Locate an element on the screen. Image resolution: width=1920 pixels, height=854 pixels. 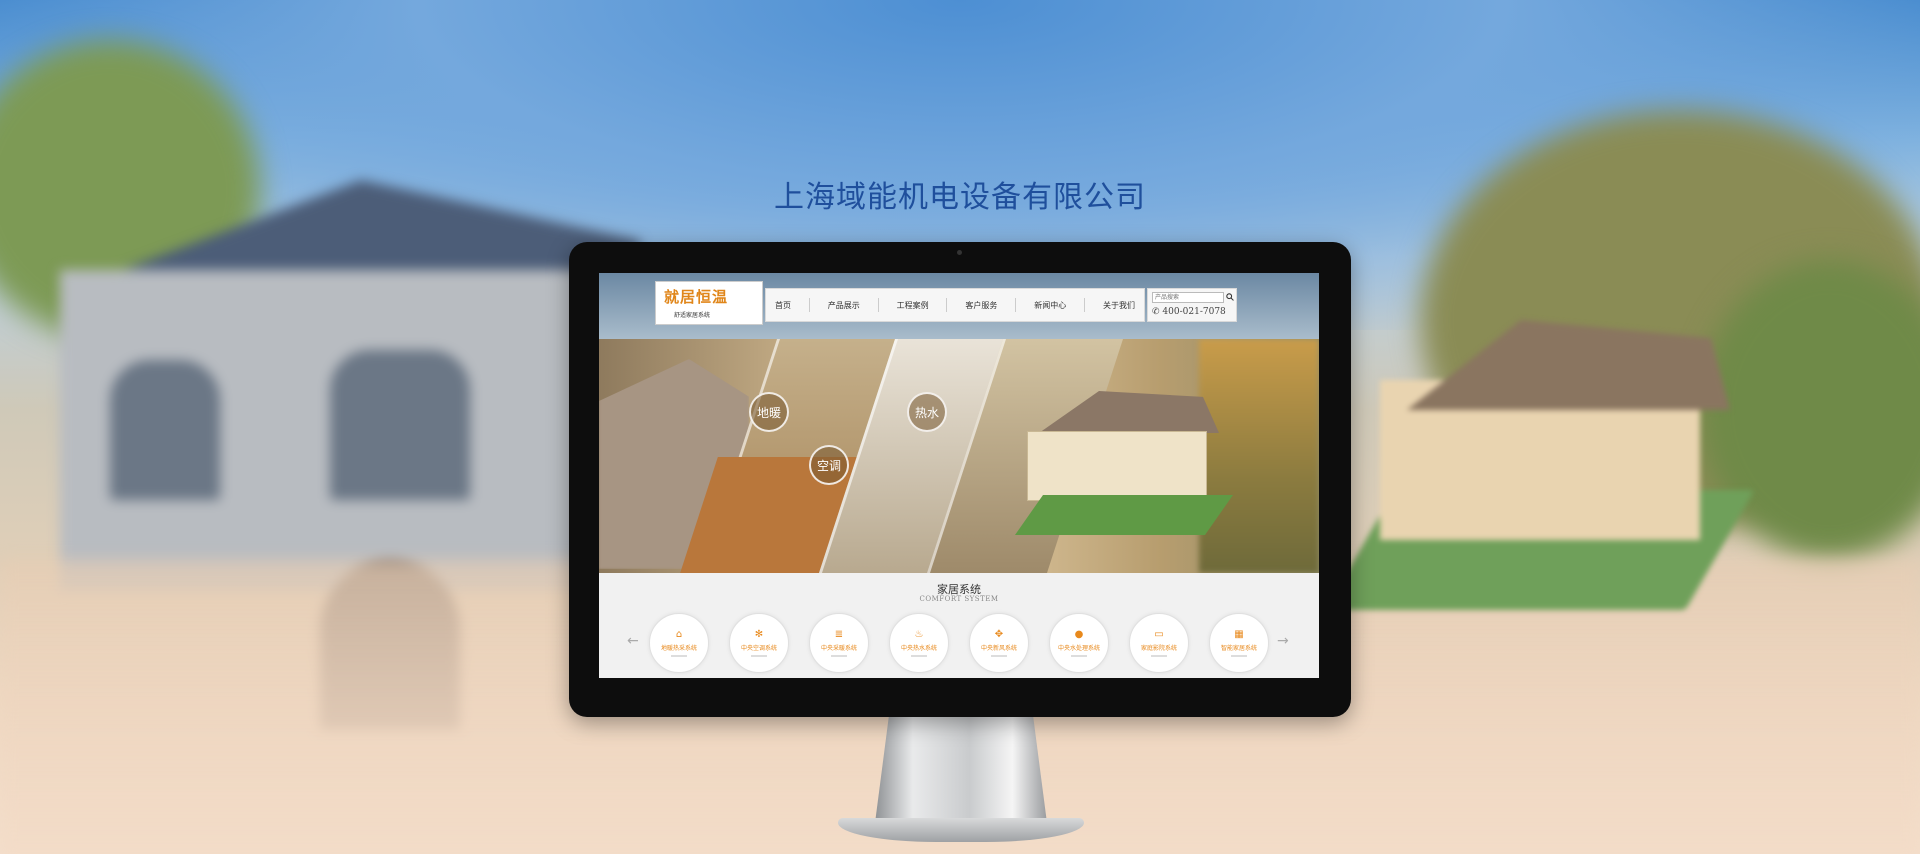
section-subtitle: COMFORT SYSTEM is located at coordinates (959, 599).